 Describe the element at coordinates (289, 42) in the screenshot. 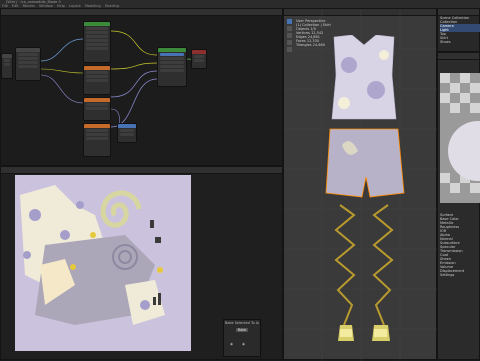

I see `scale-tool-icon` at that location.